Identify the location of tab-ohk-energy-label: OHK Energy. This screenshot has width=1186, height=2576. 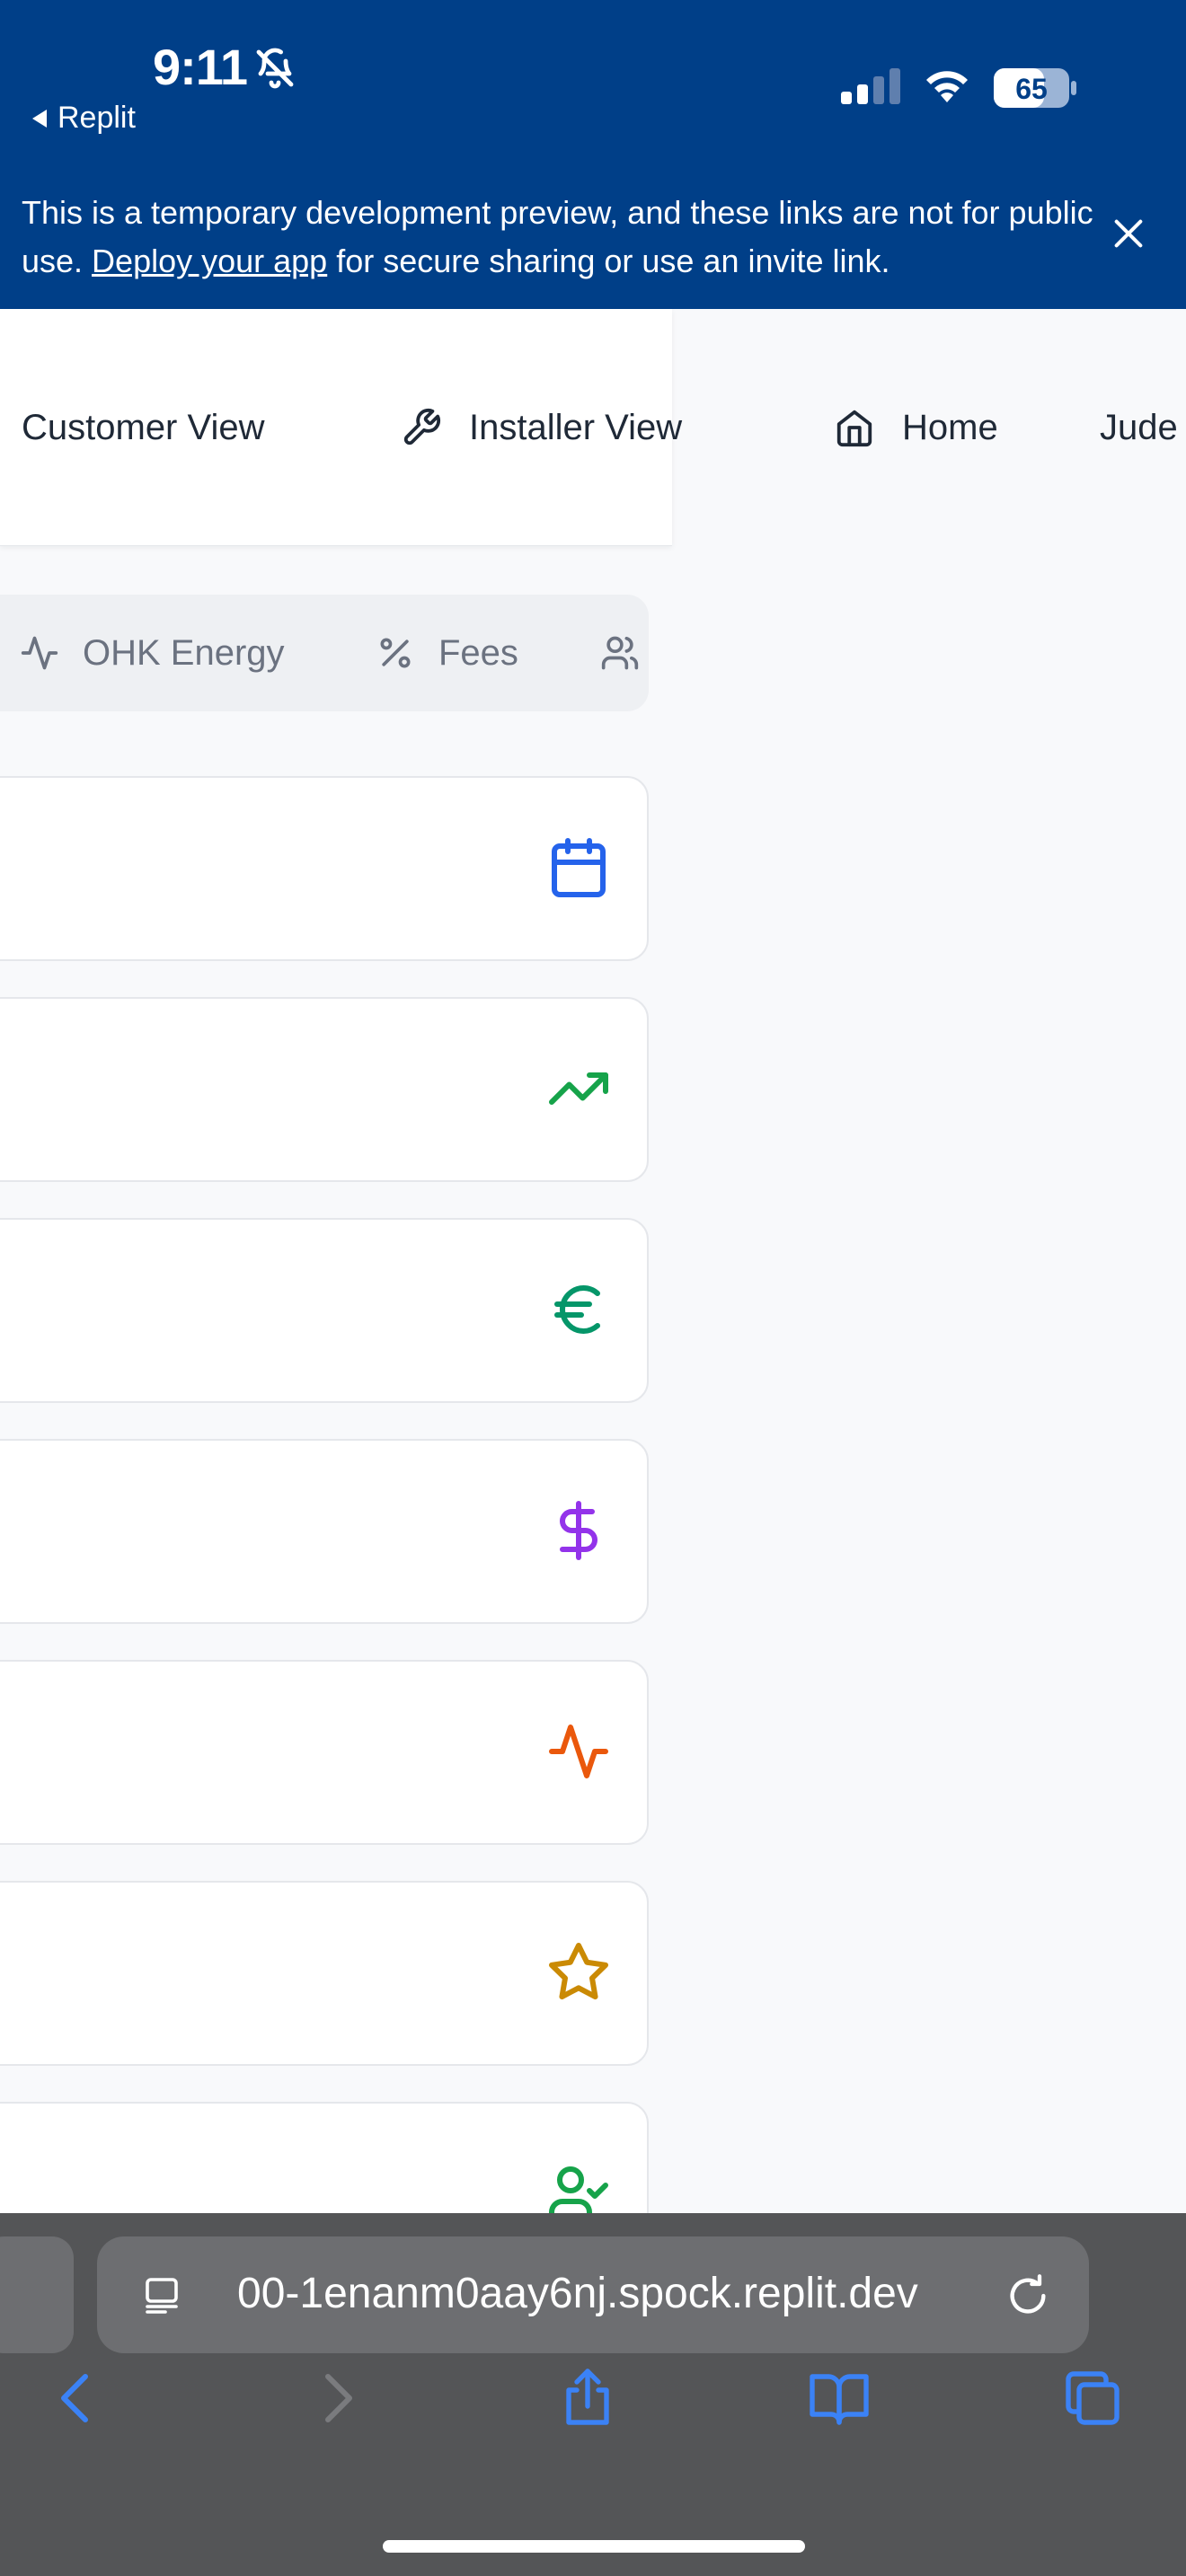
(184, 652).